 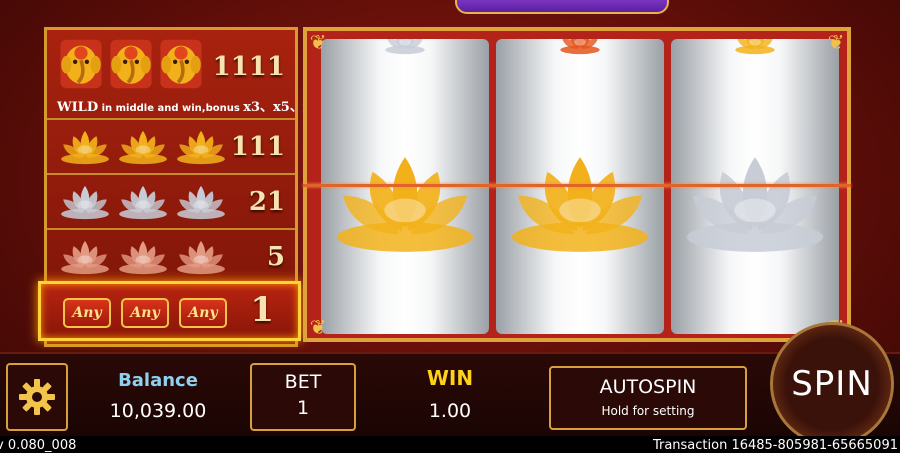 I want to click on bet-button: BET 1, so click(x=303, y=397).